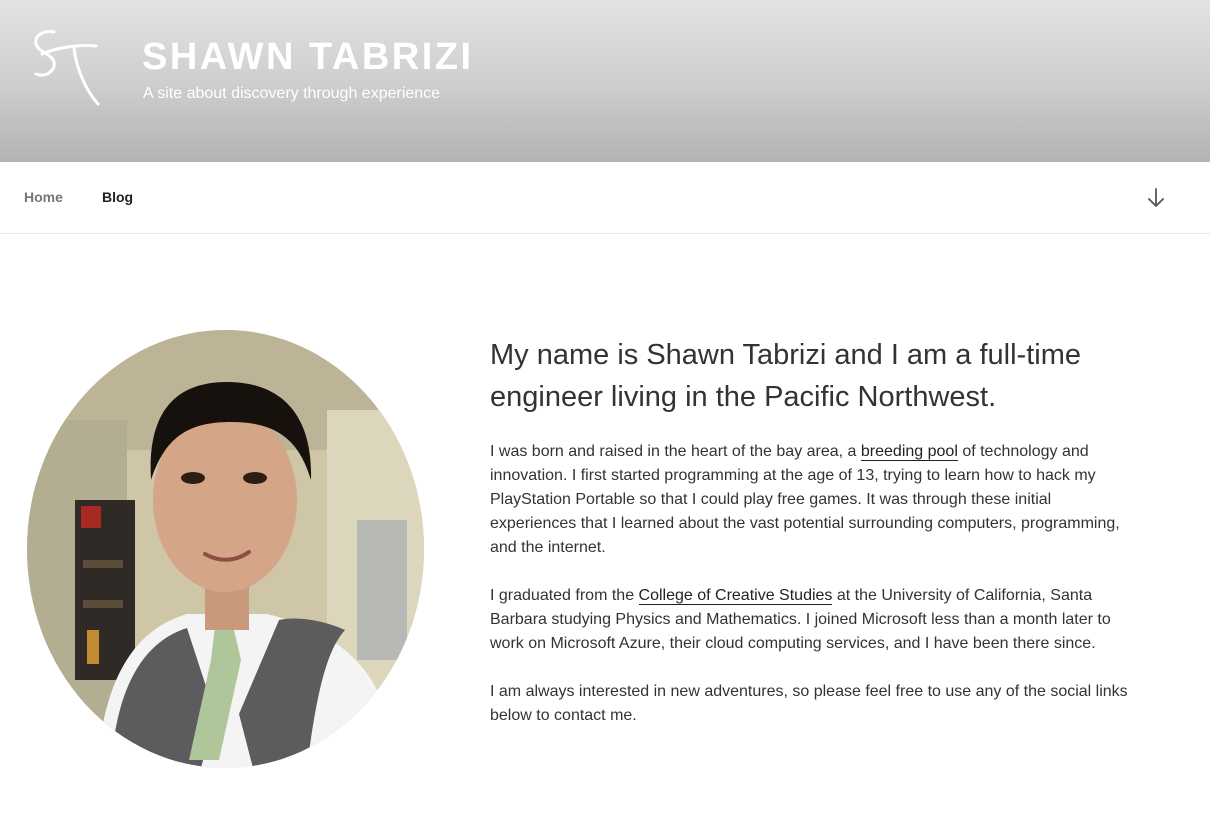  Describe the element at coordinates (909, 452) in the screenshot. I see `breeding-pool-link: breeding pool` at that location.